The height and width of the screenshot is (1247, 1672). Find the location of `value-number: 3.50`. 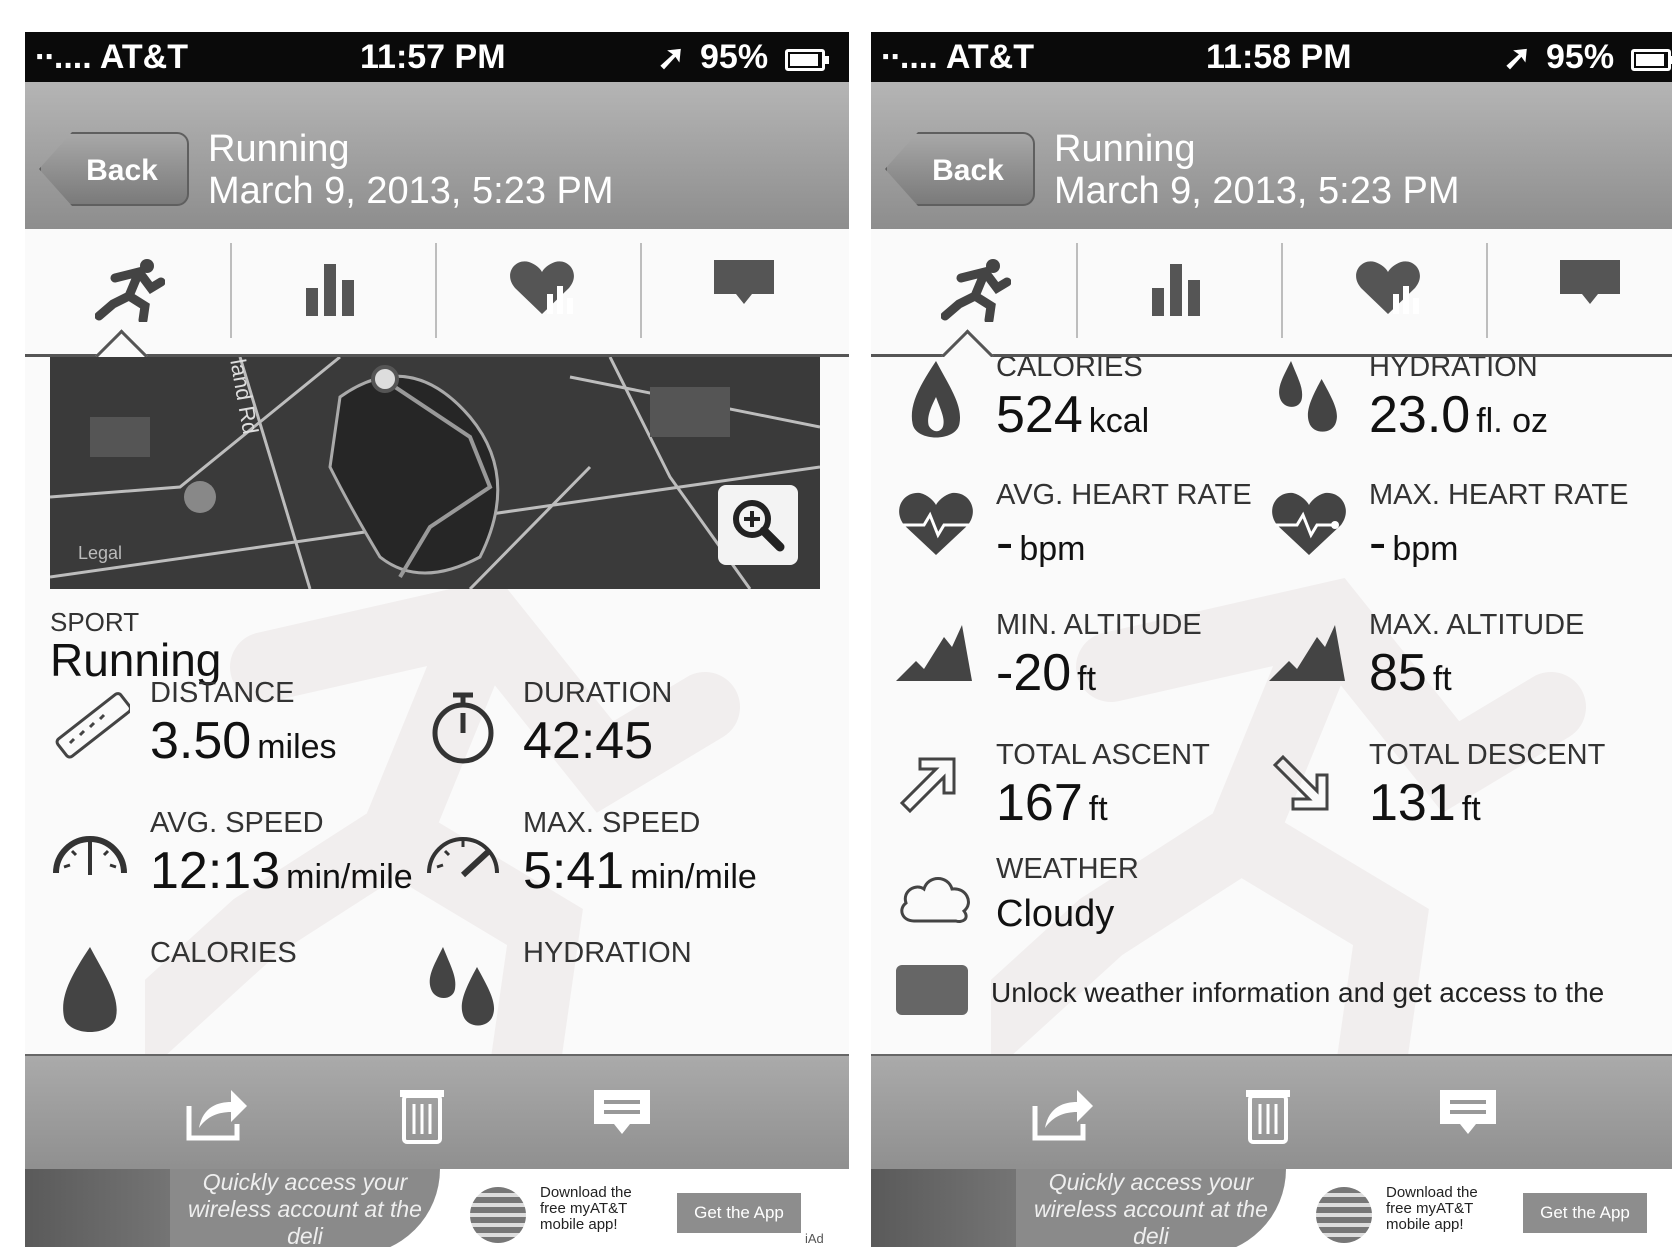

value-number: 3.50 is located at coordinates (201, 741).